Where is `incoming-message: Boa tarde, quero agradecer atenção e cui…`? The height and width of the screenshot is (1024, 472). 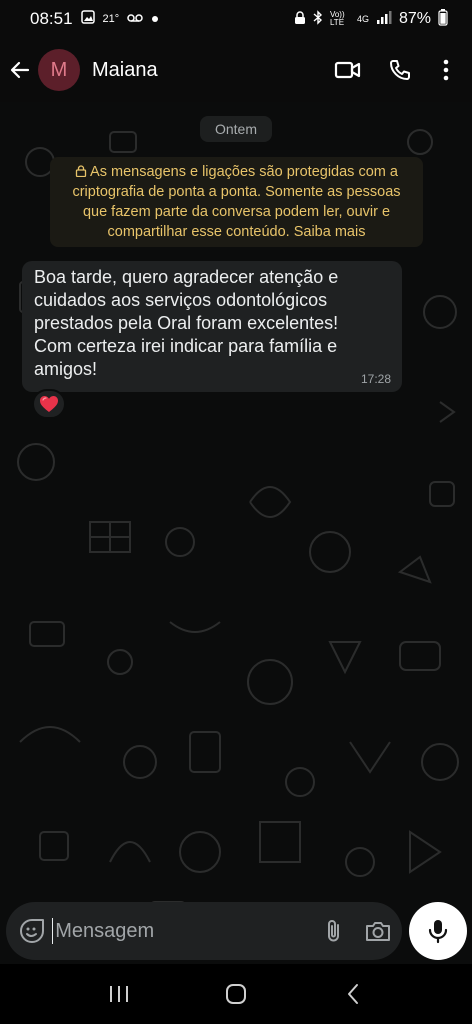
incoming-message: Boa tarde, quero agradecer atenção e cui… is located at coordinates (212, 326).